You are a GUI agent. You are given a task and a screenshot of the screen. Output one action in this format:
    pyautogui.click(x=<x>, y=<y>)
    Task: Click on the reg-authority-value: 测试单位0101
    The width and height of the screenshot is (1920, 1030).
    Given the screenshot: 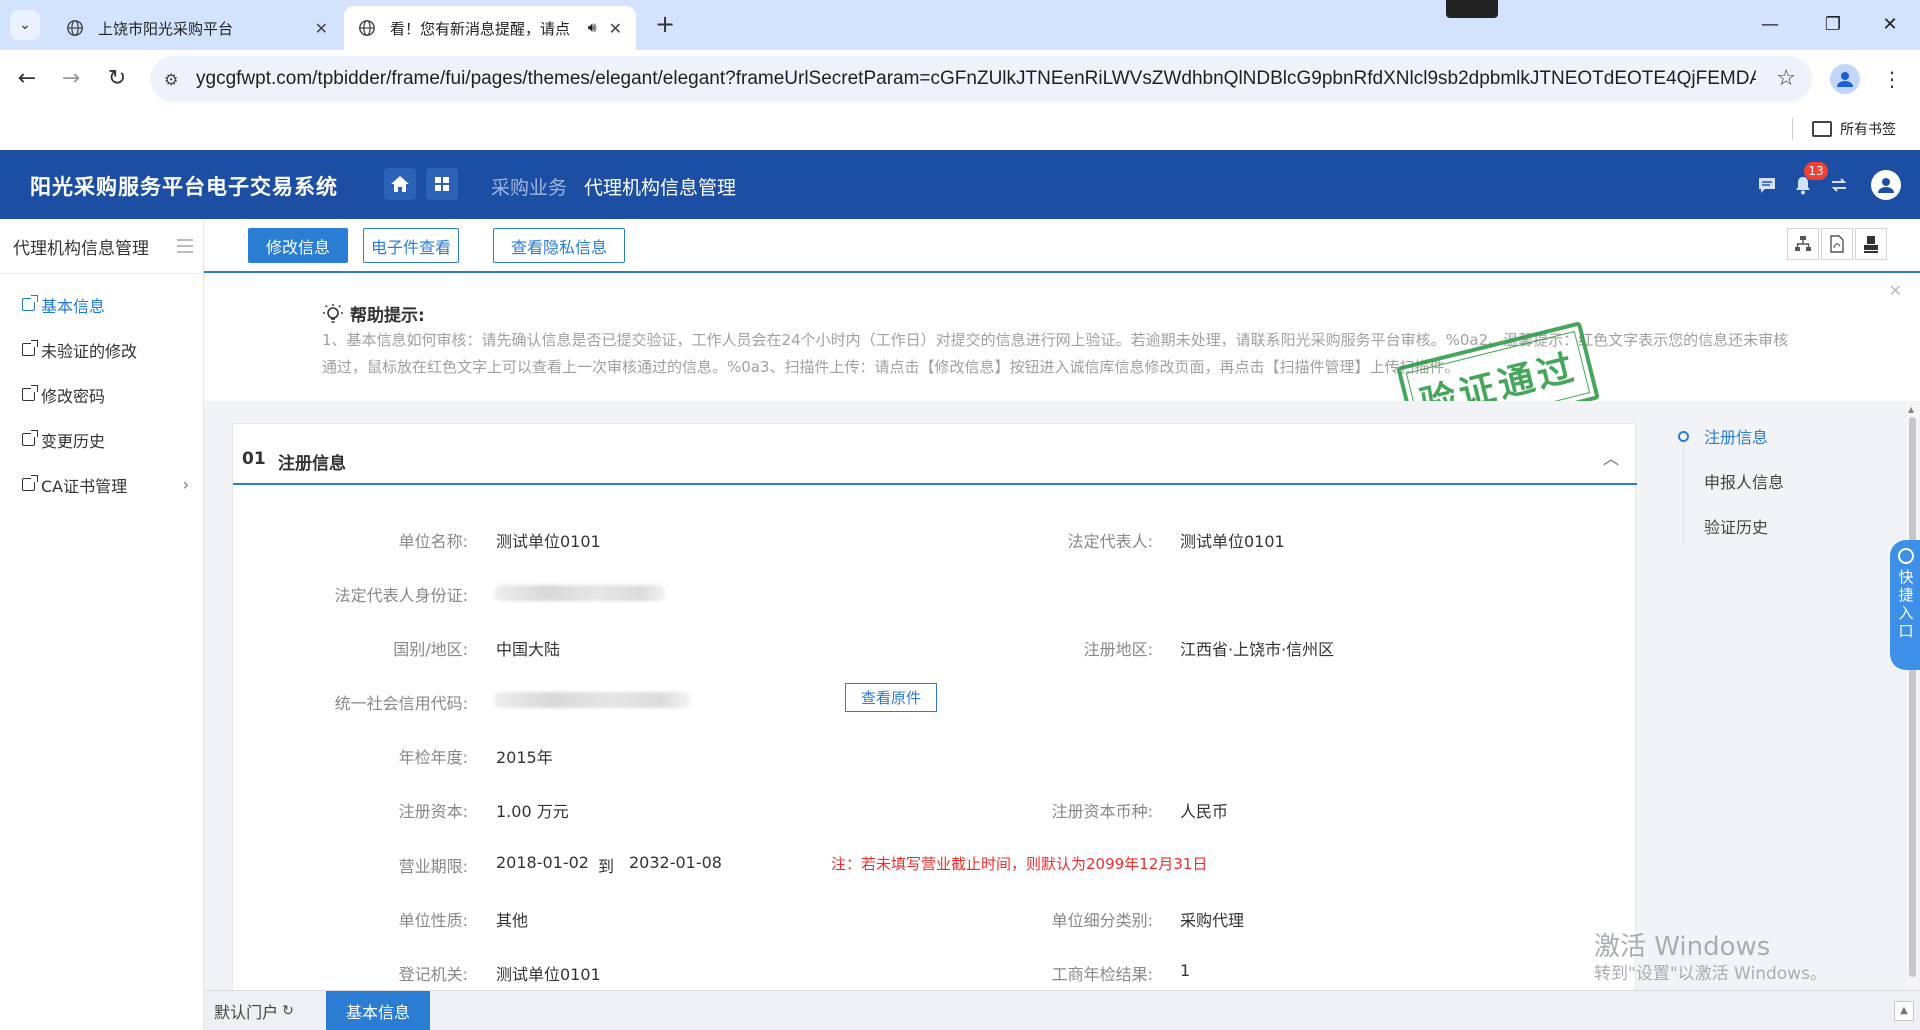 What is the action you would take?
    pyautogui.click(x=548, y=974)
    